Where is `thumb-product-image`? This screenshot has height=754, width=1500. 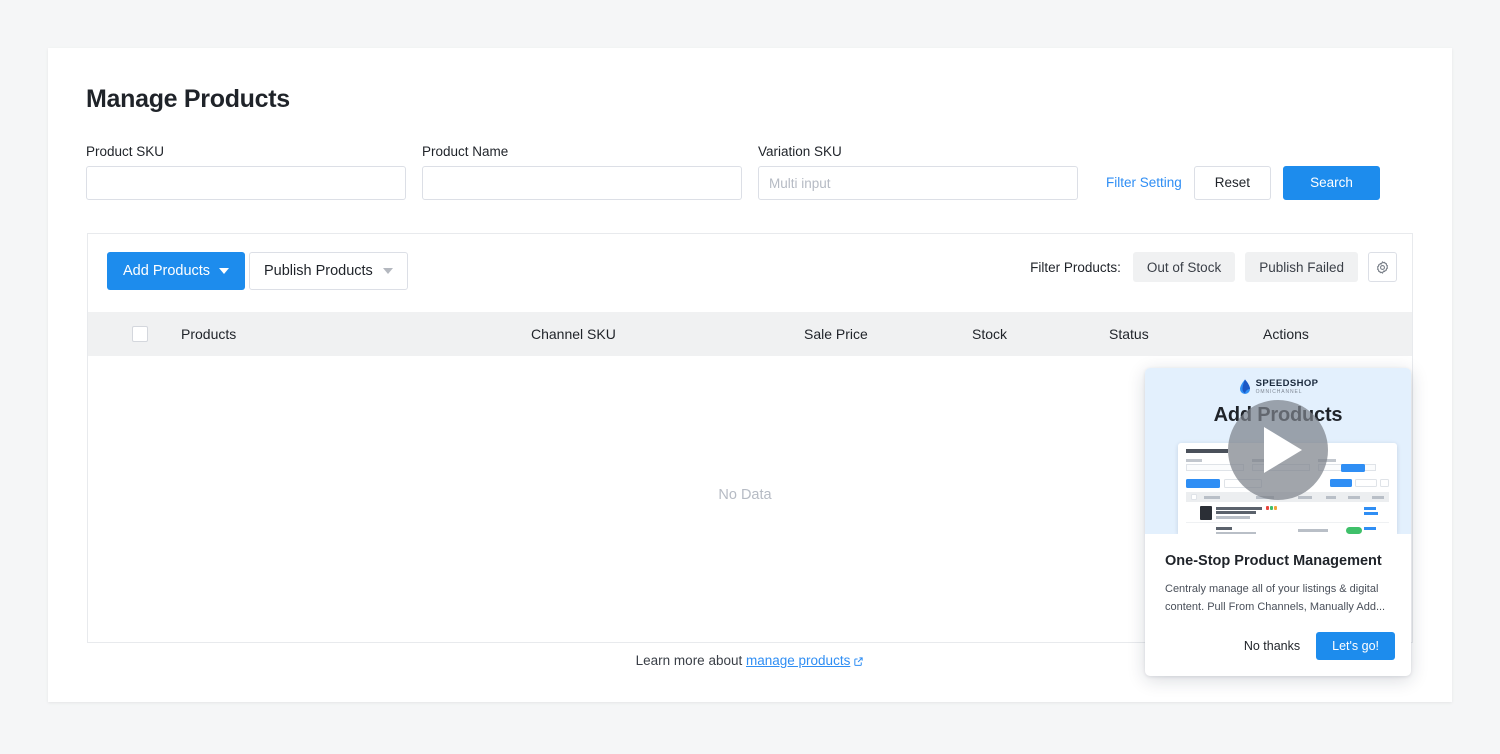
thumb-product-image is located at coordinates (1206, 513).